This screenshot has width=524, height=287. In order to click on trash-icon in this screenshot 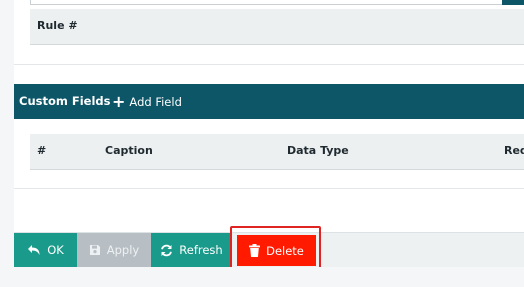, I will do `click(255, 250)`.